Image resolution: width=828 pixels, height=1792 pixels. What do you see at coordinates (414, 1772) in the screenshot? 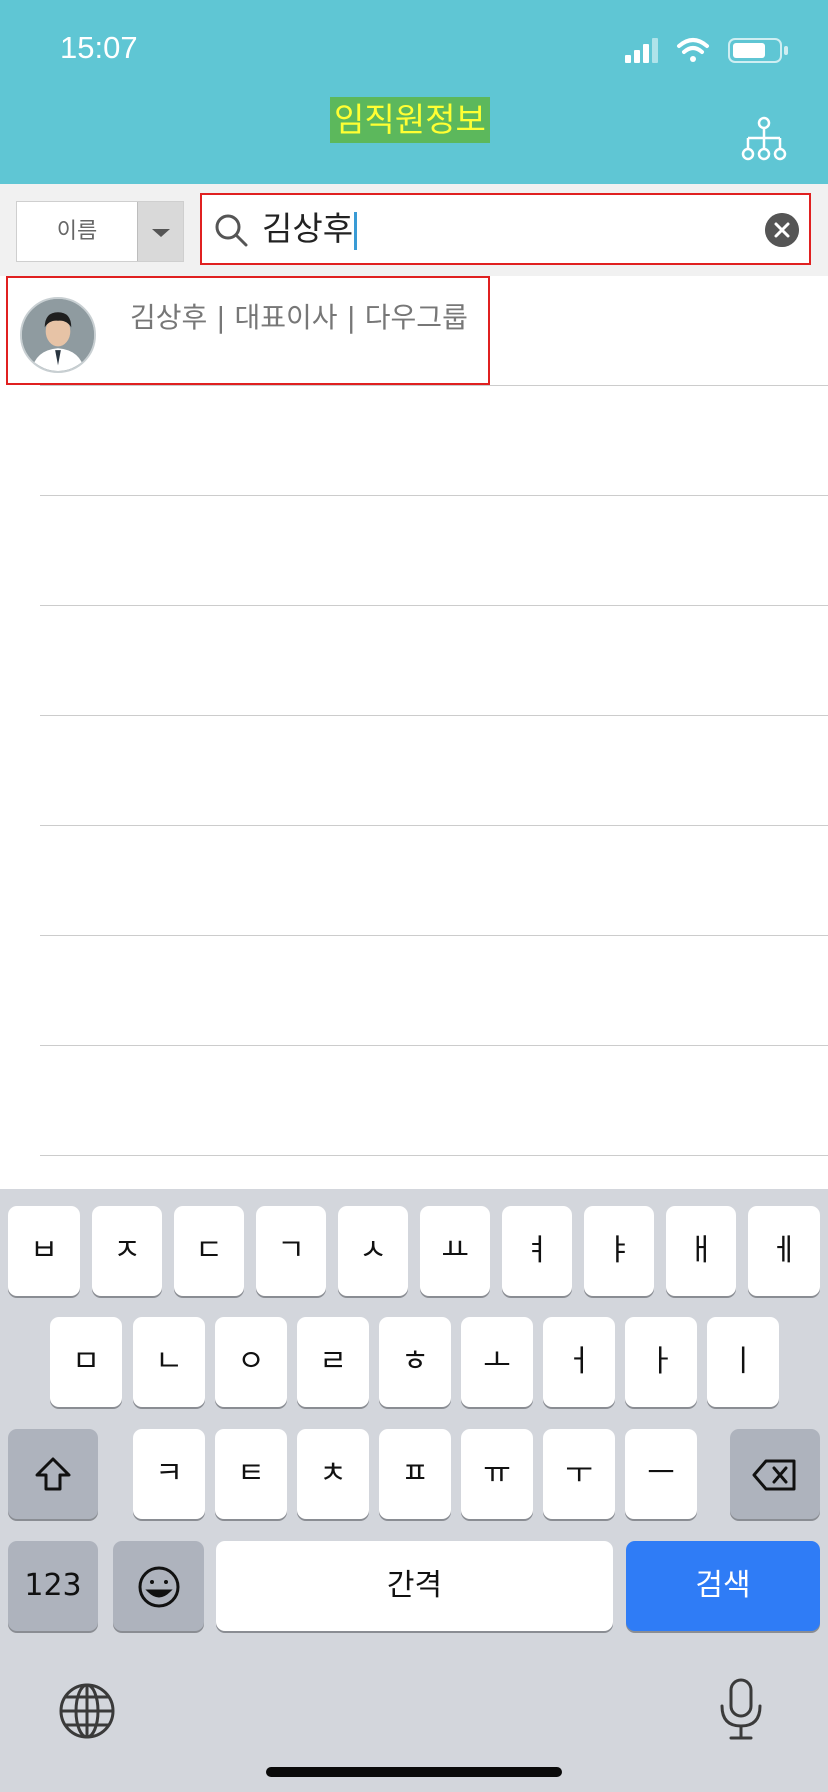
I see `home-indicator` at bounding box center [414, 1772].